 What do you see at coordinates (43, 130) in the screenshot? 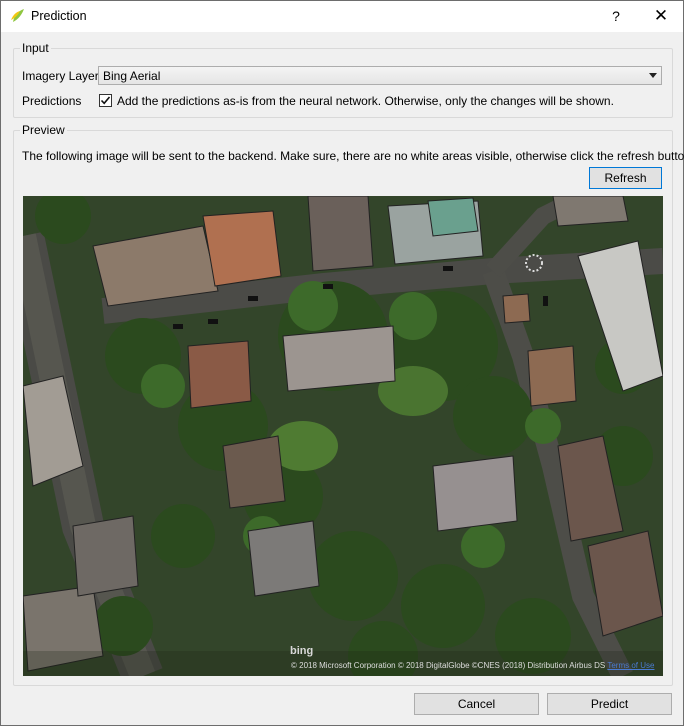
I see `preview-group-legend: Preview` at bounding box center [43, 130].